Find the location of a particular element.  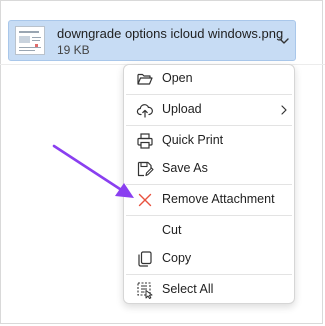

menu-item-select-all: Select All is located at coordinates (209, 290).